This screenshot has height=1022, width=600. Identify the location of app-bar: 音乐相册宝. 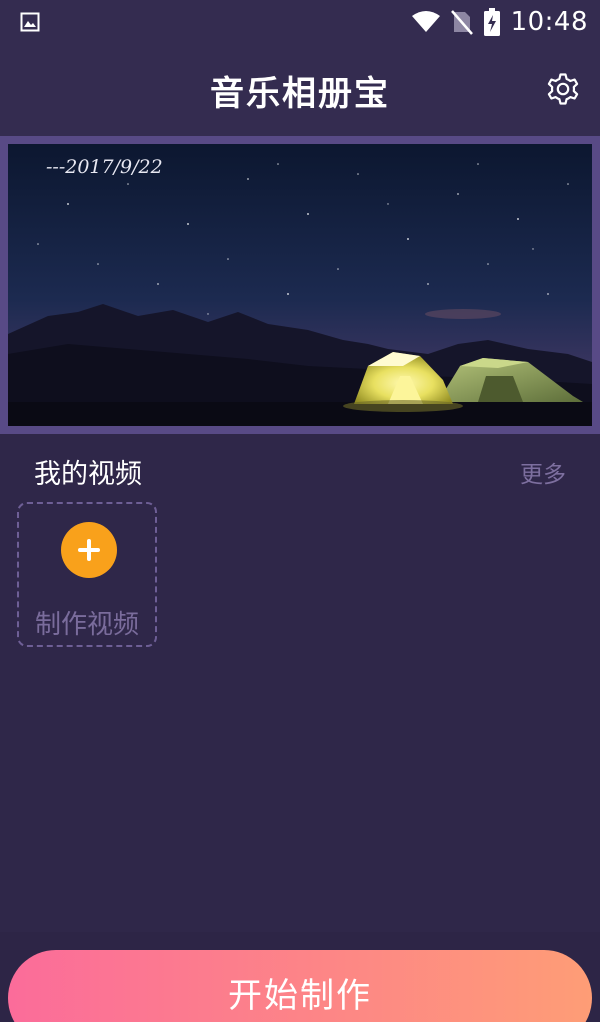
(300, 90).